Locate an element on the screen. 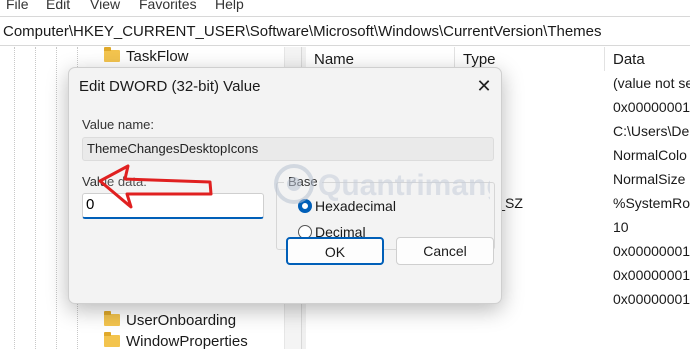 The width and height of the screenshot is (690, 352). annotation-arrow-icon is located at coordinates (155, 186).